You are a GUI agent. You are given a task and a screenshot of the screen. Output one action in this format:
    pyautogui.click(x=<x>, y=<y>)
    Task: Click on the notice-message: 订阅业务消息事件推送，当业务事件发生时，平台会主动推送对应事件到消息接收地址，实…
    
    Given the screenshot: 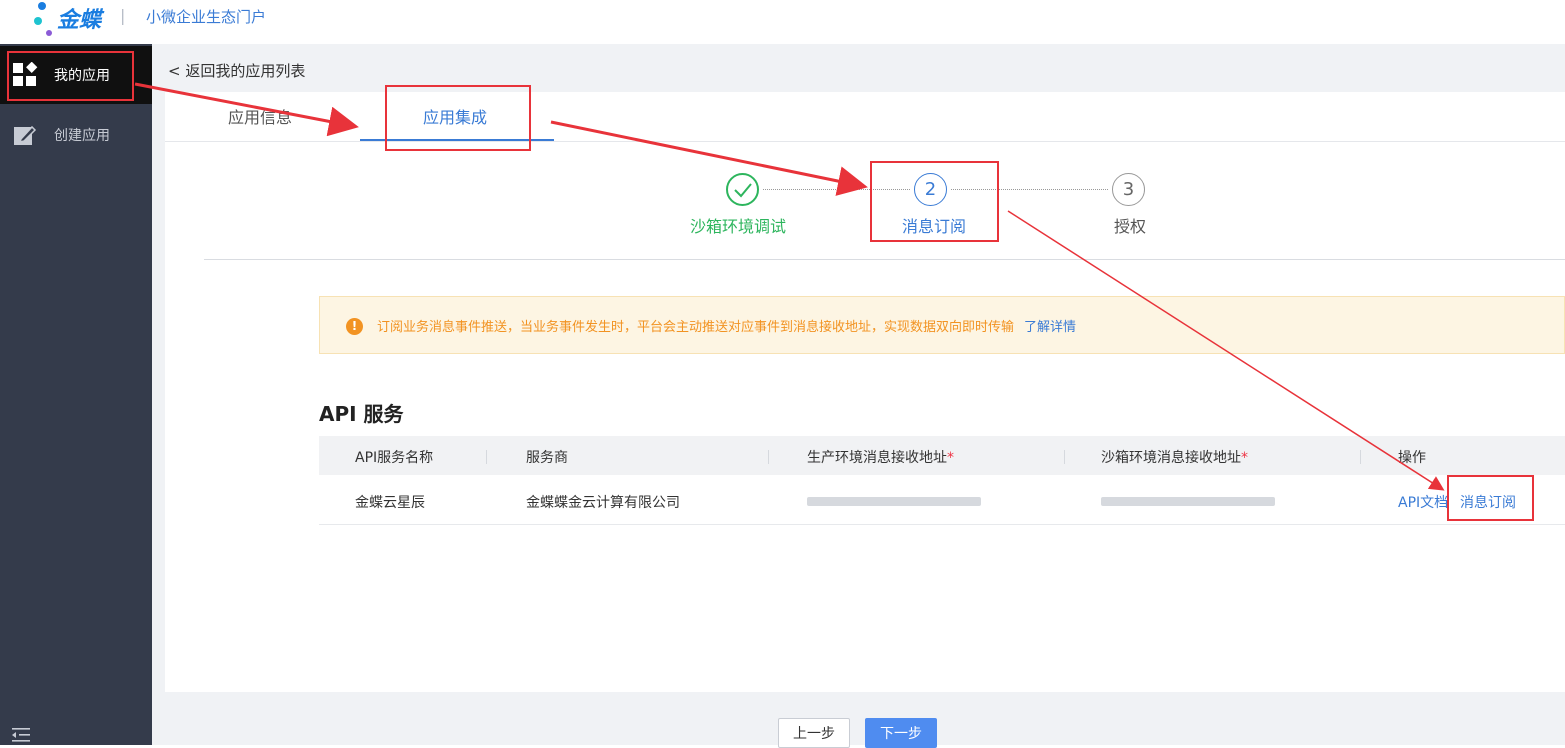 What is the action you would take?
    pyautogui.click(x=696, y=327)
    